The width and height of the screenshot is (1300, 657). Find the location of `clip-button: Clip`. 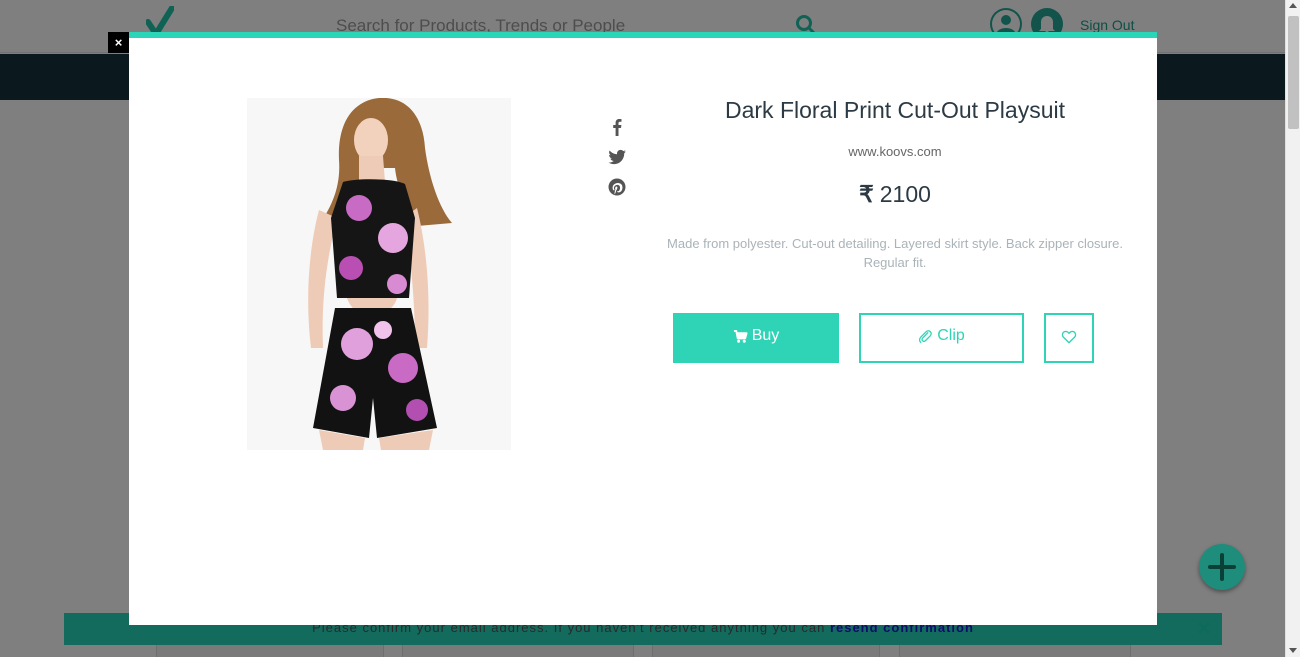

clip-button: Clip is located at coordinates (941, 338).